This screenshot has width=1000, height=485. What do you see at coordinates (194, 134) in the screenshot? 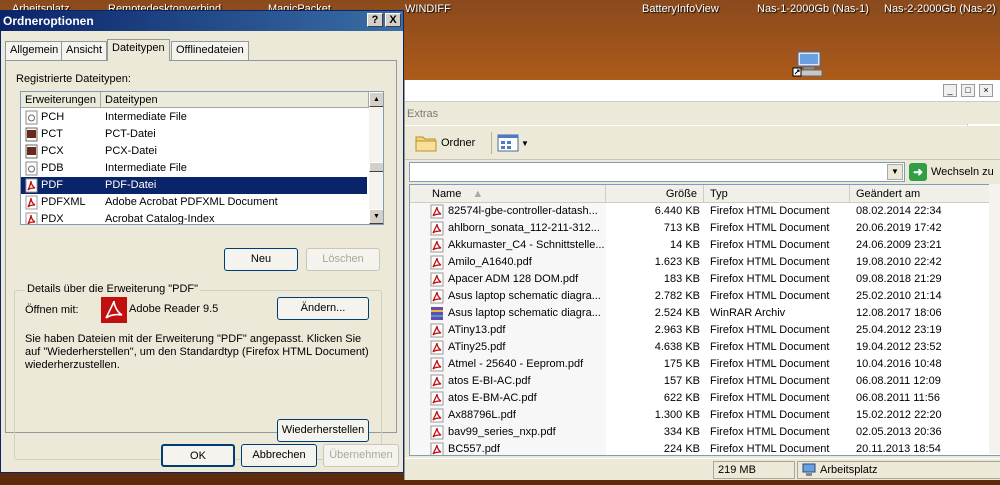
I see `list-item: PCT PCT-Datei` at bounding box center [194, 134].